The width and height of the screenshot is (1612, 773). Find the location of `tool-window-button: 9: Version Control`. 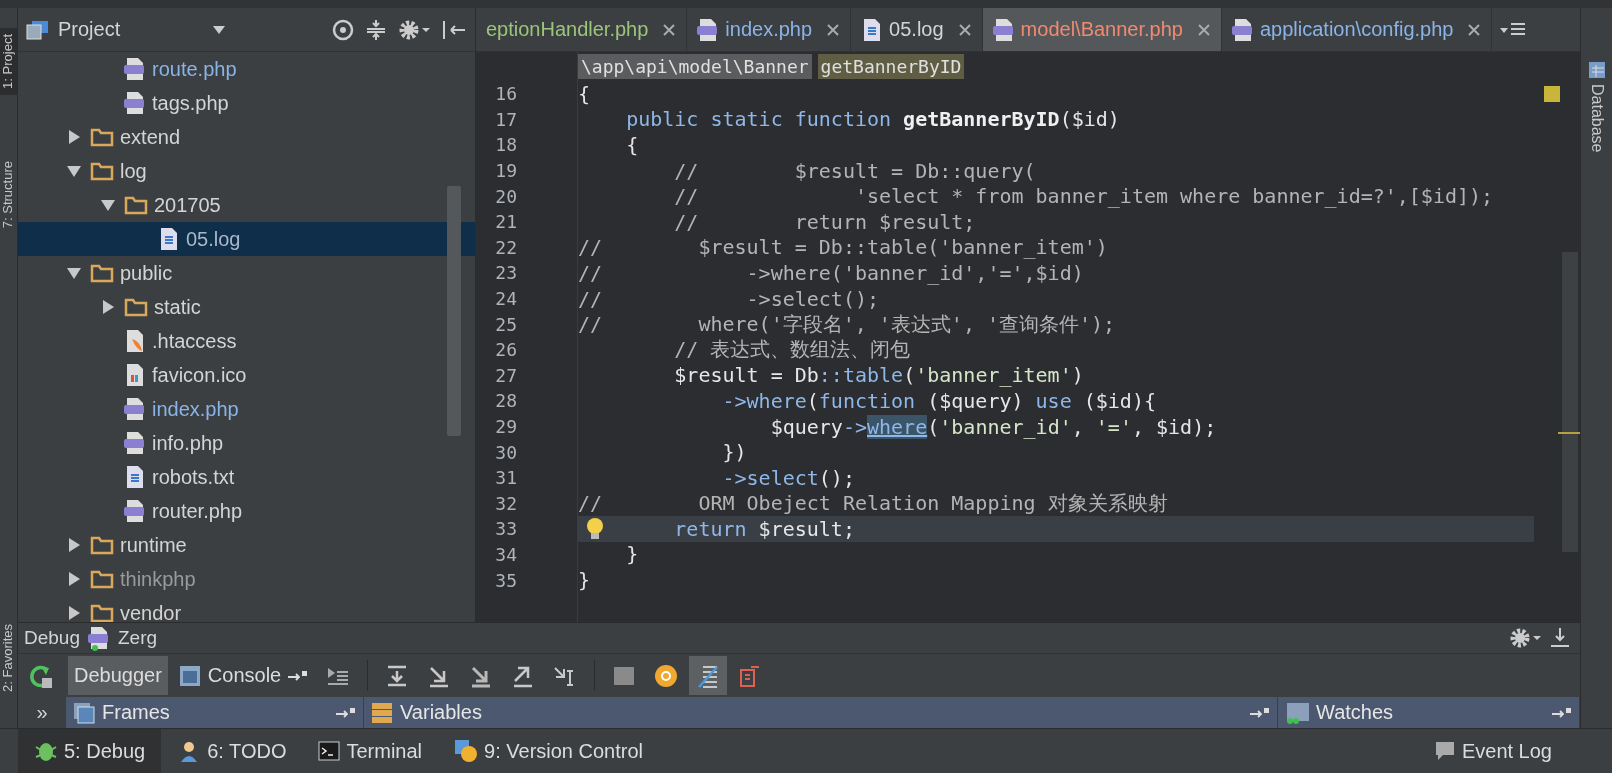

tool-window-button: 9: Version Control is located at coordinates (549, 751).